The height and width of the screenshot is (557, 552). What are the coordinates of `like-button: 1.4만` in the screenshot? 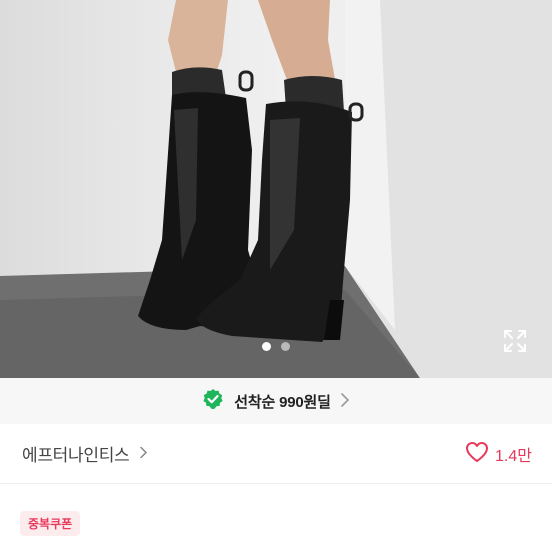 It's located at (498, 454).